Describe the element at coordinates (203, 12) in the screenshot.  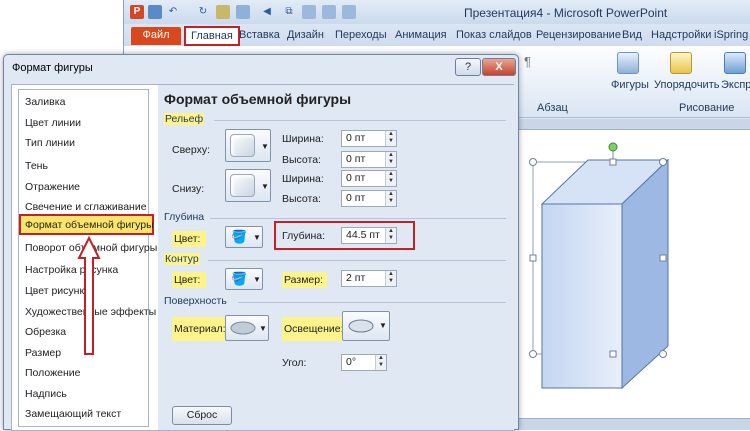
I see `redo-icon: ↻` at that location.